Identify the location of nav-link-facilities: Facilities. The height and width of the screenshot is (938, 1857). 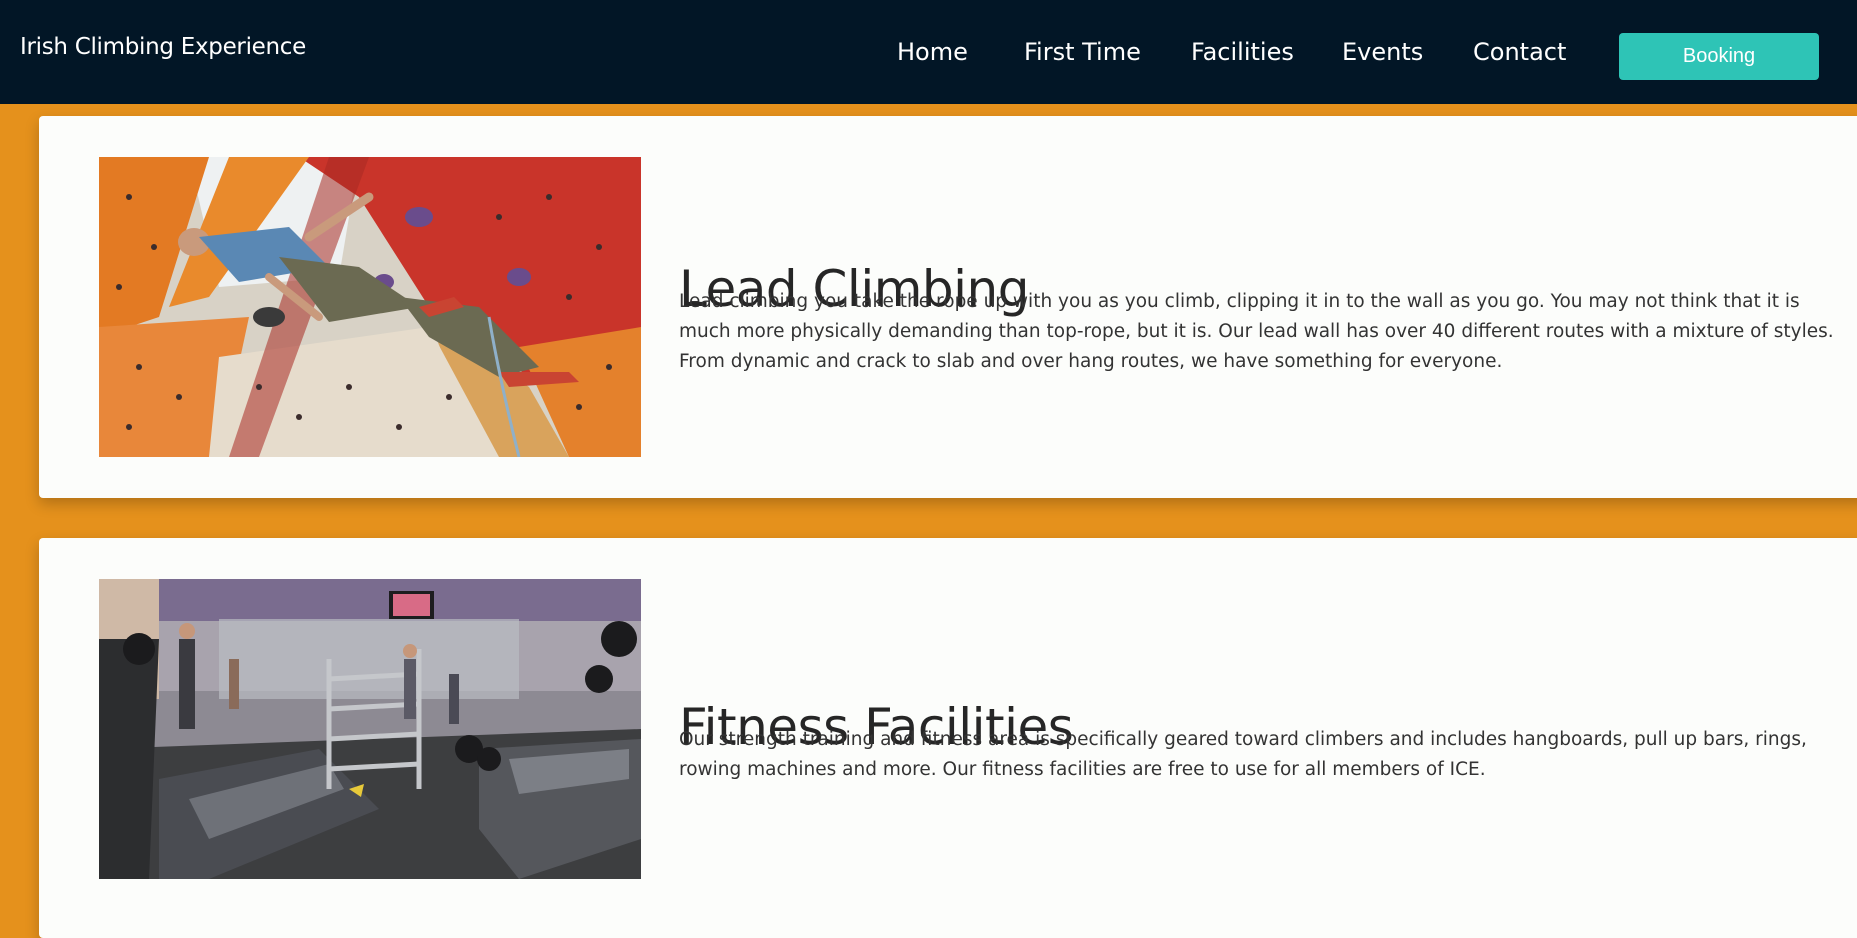
(1242, 52).